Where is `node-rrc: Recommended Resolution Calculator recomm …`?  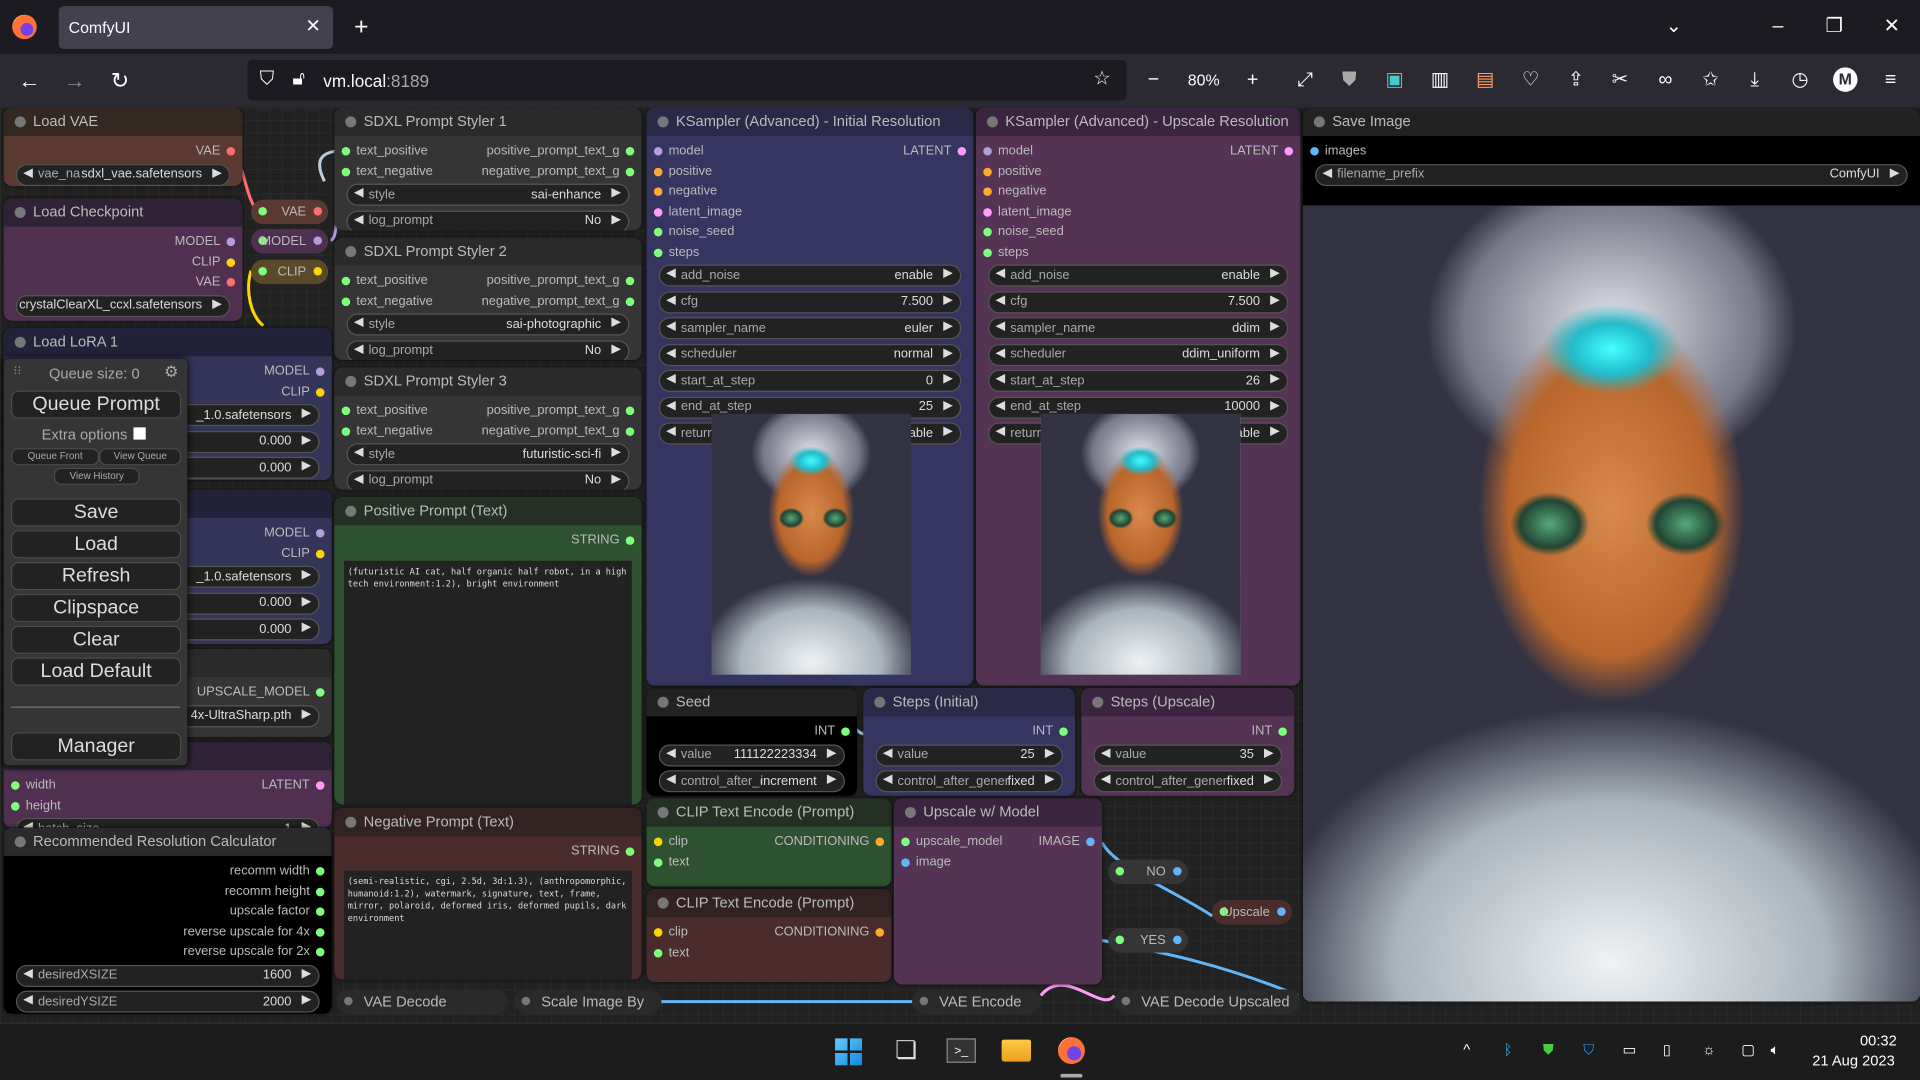 node-rrc: Recommended Resolution Calculator recomm … is located at coordinates (167, 920).